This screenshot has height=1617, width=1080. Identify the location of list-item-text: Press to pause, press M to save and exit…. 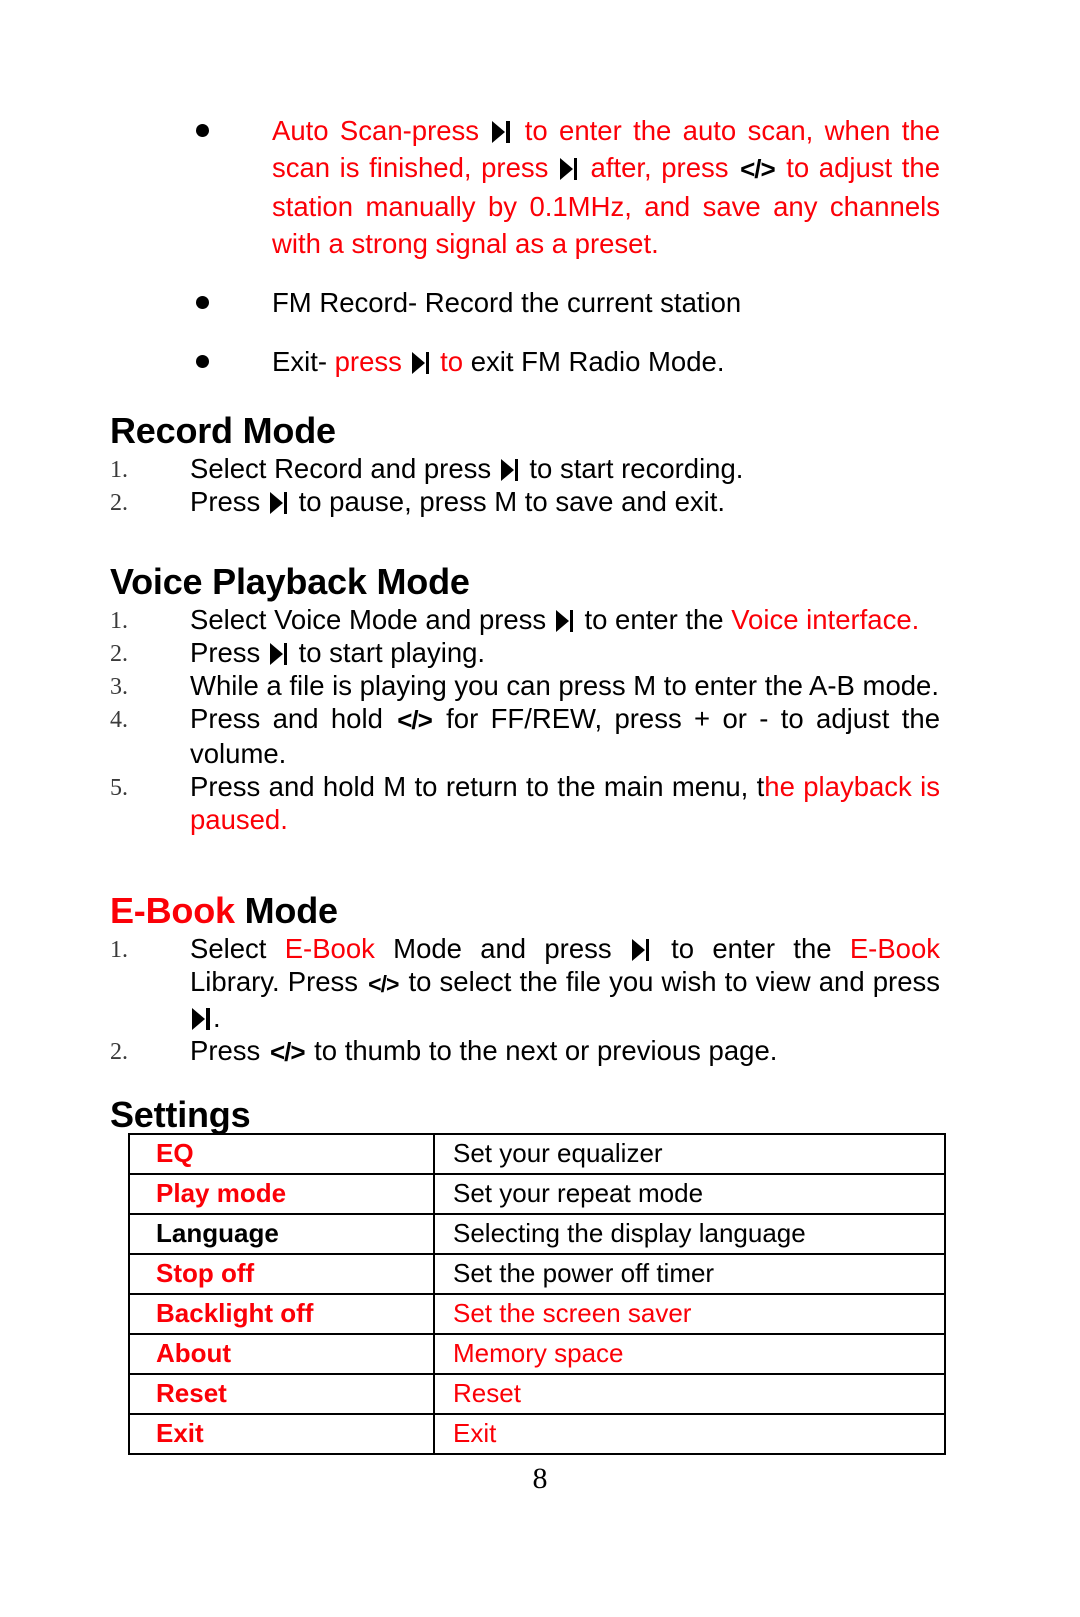
(457, 501).